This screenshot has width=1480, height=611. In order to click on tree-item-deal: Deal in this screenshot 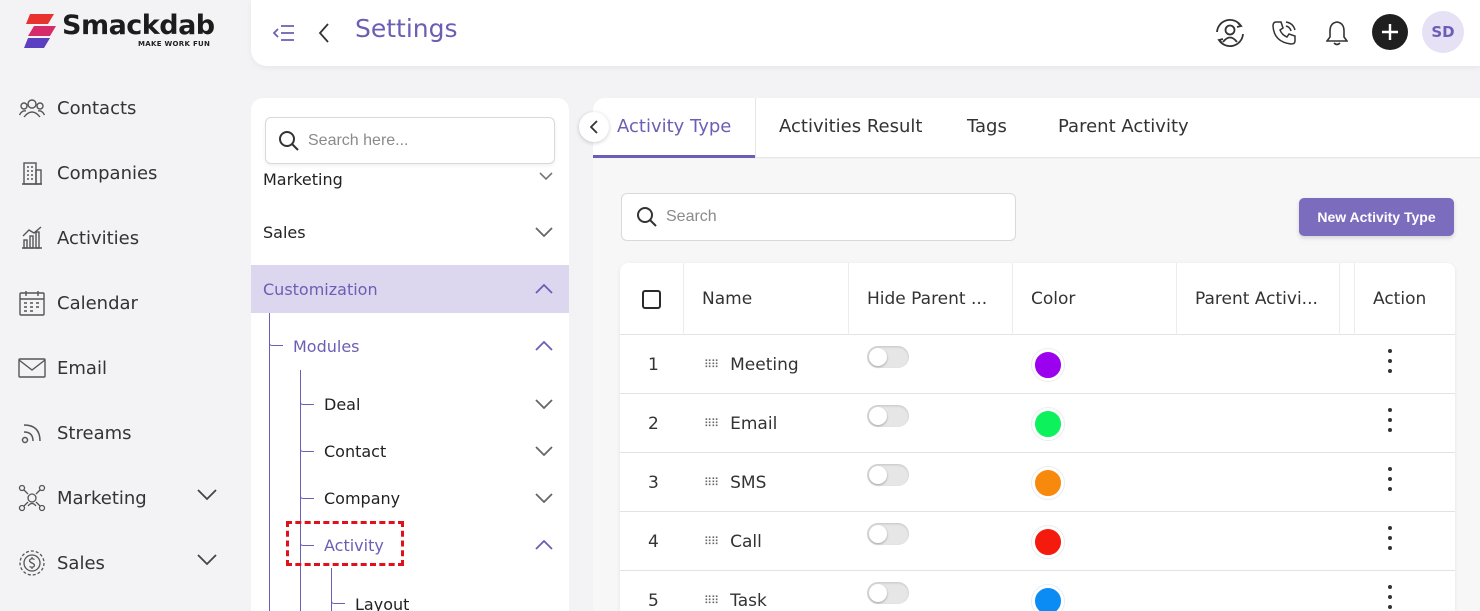, I will do `click(410, 404)`.